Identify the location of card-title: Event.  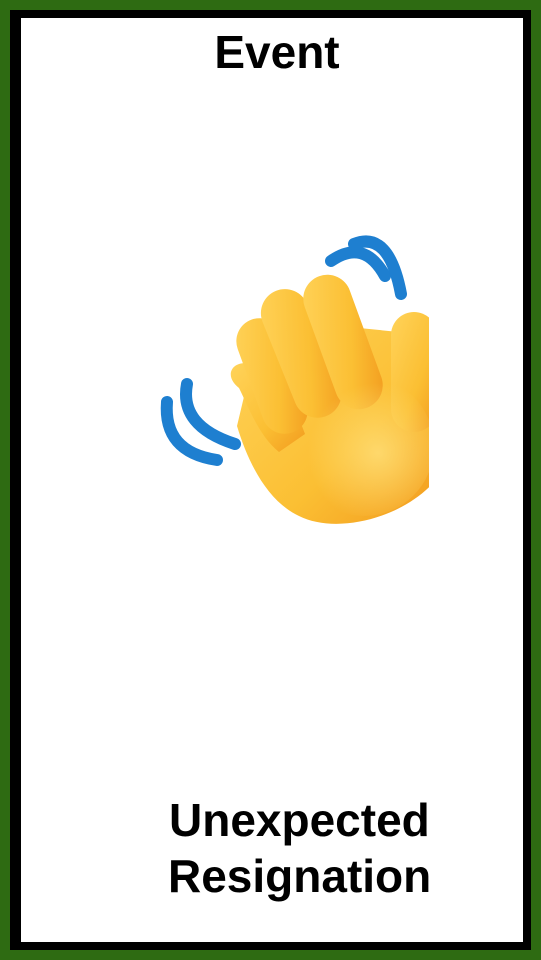
(277, 52).